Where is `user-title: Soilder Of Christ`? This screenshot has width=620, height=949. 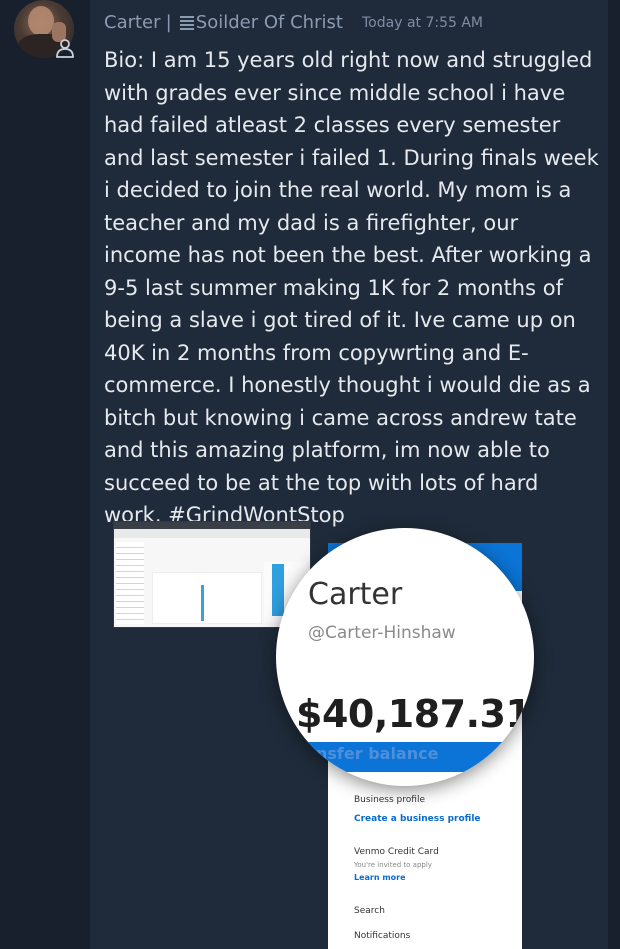
user-title: Soilder Of Christ is located at coordinates (269, 22).